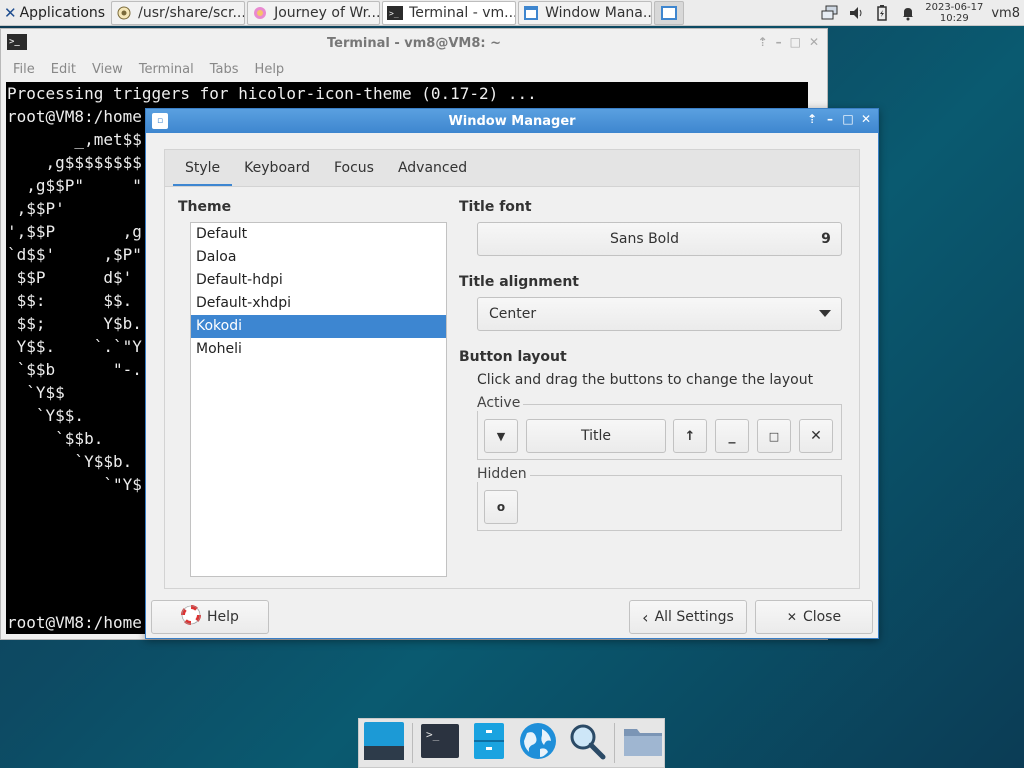 The width and height of the screenshot is (1024, 768). I want to click on font-size: 9, so click(826, 239).